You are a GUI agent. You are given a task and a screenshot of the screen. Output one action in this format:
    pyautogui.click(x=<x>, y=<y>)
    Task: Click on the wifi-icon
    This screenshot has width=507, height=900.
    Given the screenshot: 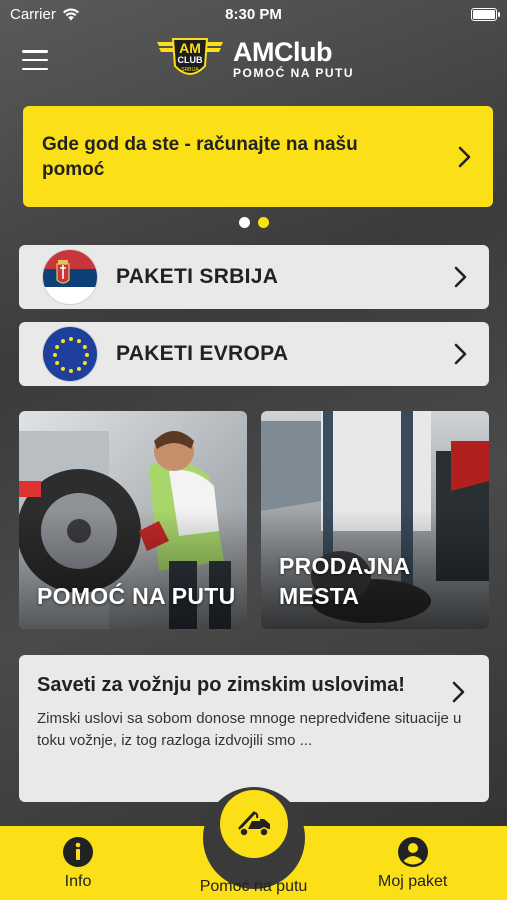 What is the action you would take?
    pyautogui.click(x=70, y=13)
    